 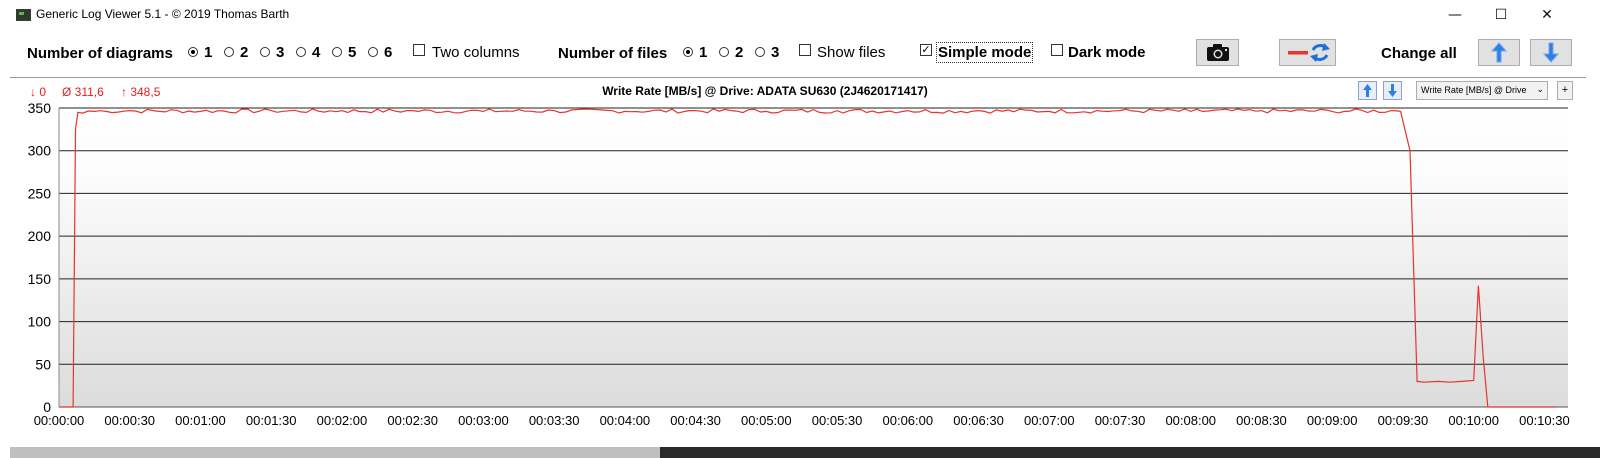 I want to click on x-tick-label: 00:09:30, so click(x=1403, y=420).